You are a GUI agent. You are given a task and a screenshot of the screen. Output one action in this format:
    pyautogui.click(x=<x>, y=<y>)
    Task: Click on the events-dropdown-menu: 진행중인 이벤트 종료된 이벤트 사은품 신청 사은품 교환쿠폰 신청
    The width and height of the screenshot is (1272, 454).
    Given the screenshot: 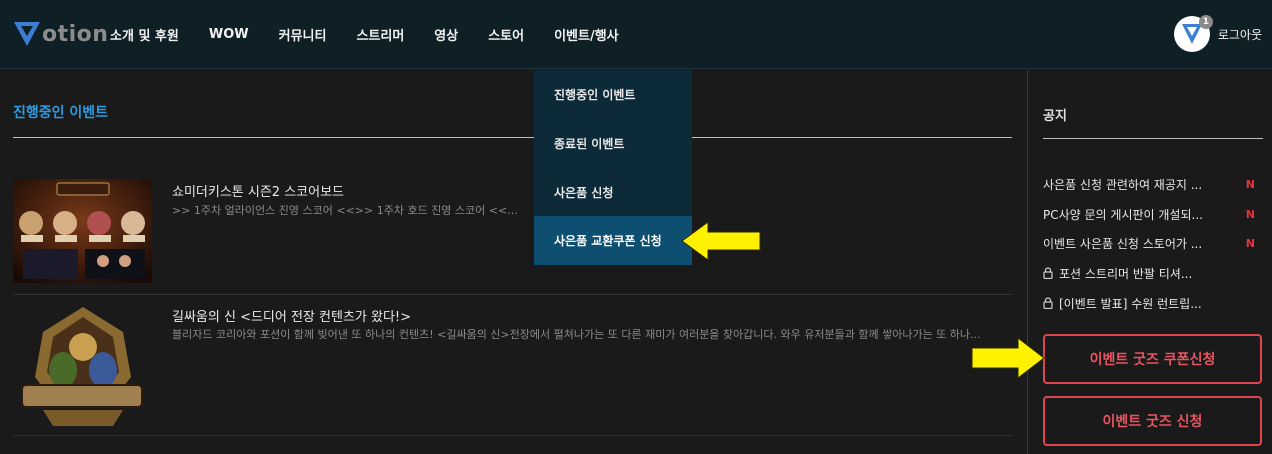 What is the action you would take?
    pyautogui.click(x=613, y=167)
    